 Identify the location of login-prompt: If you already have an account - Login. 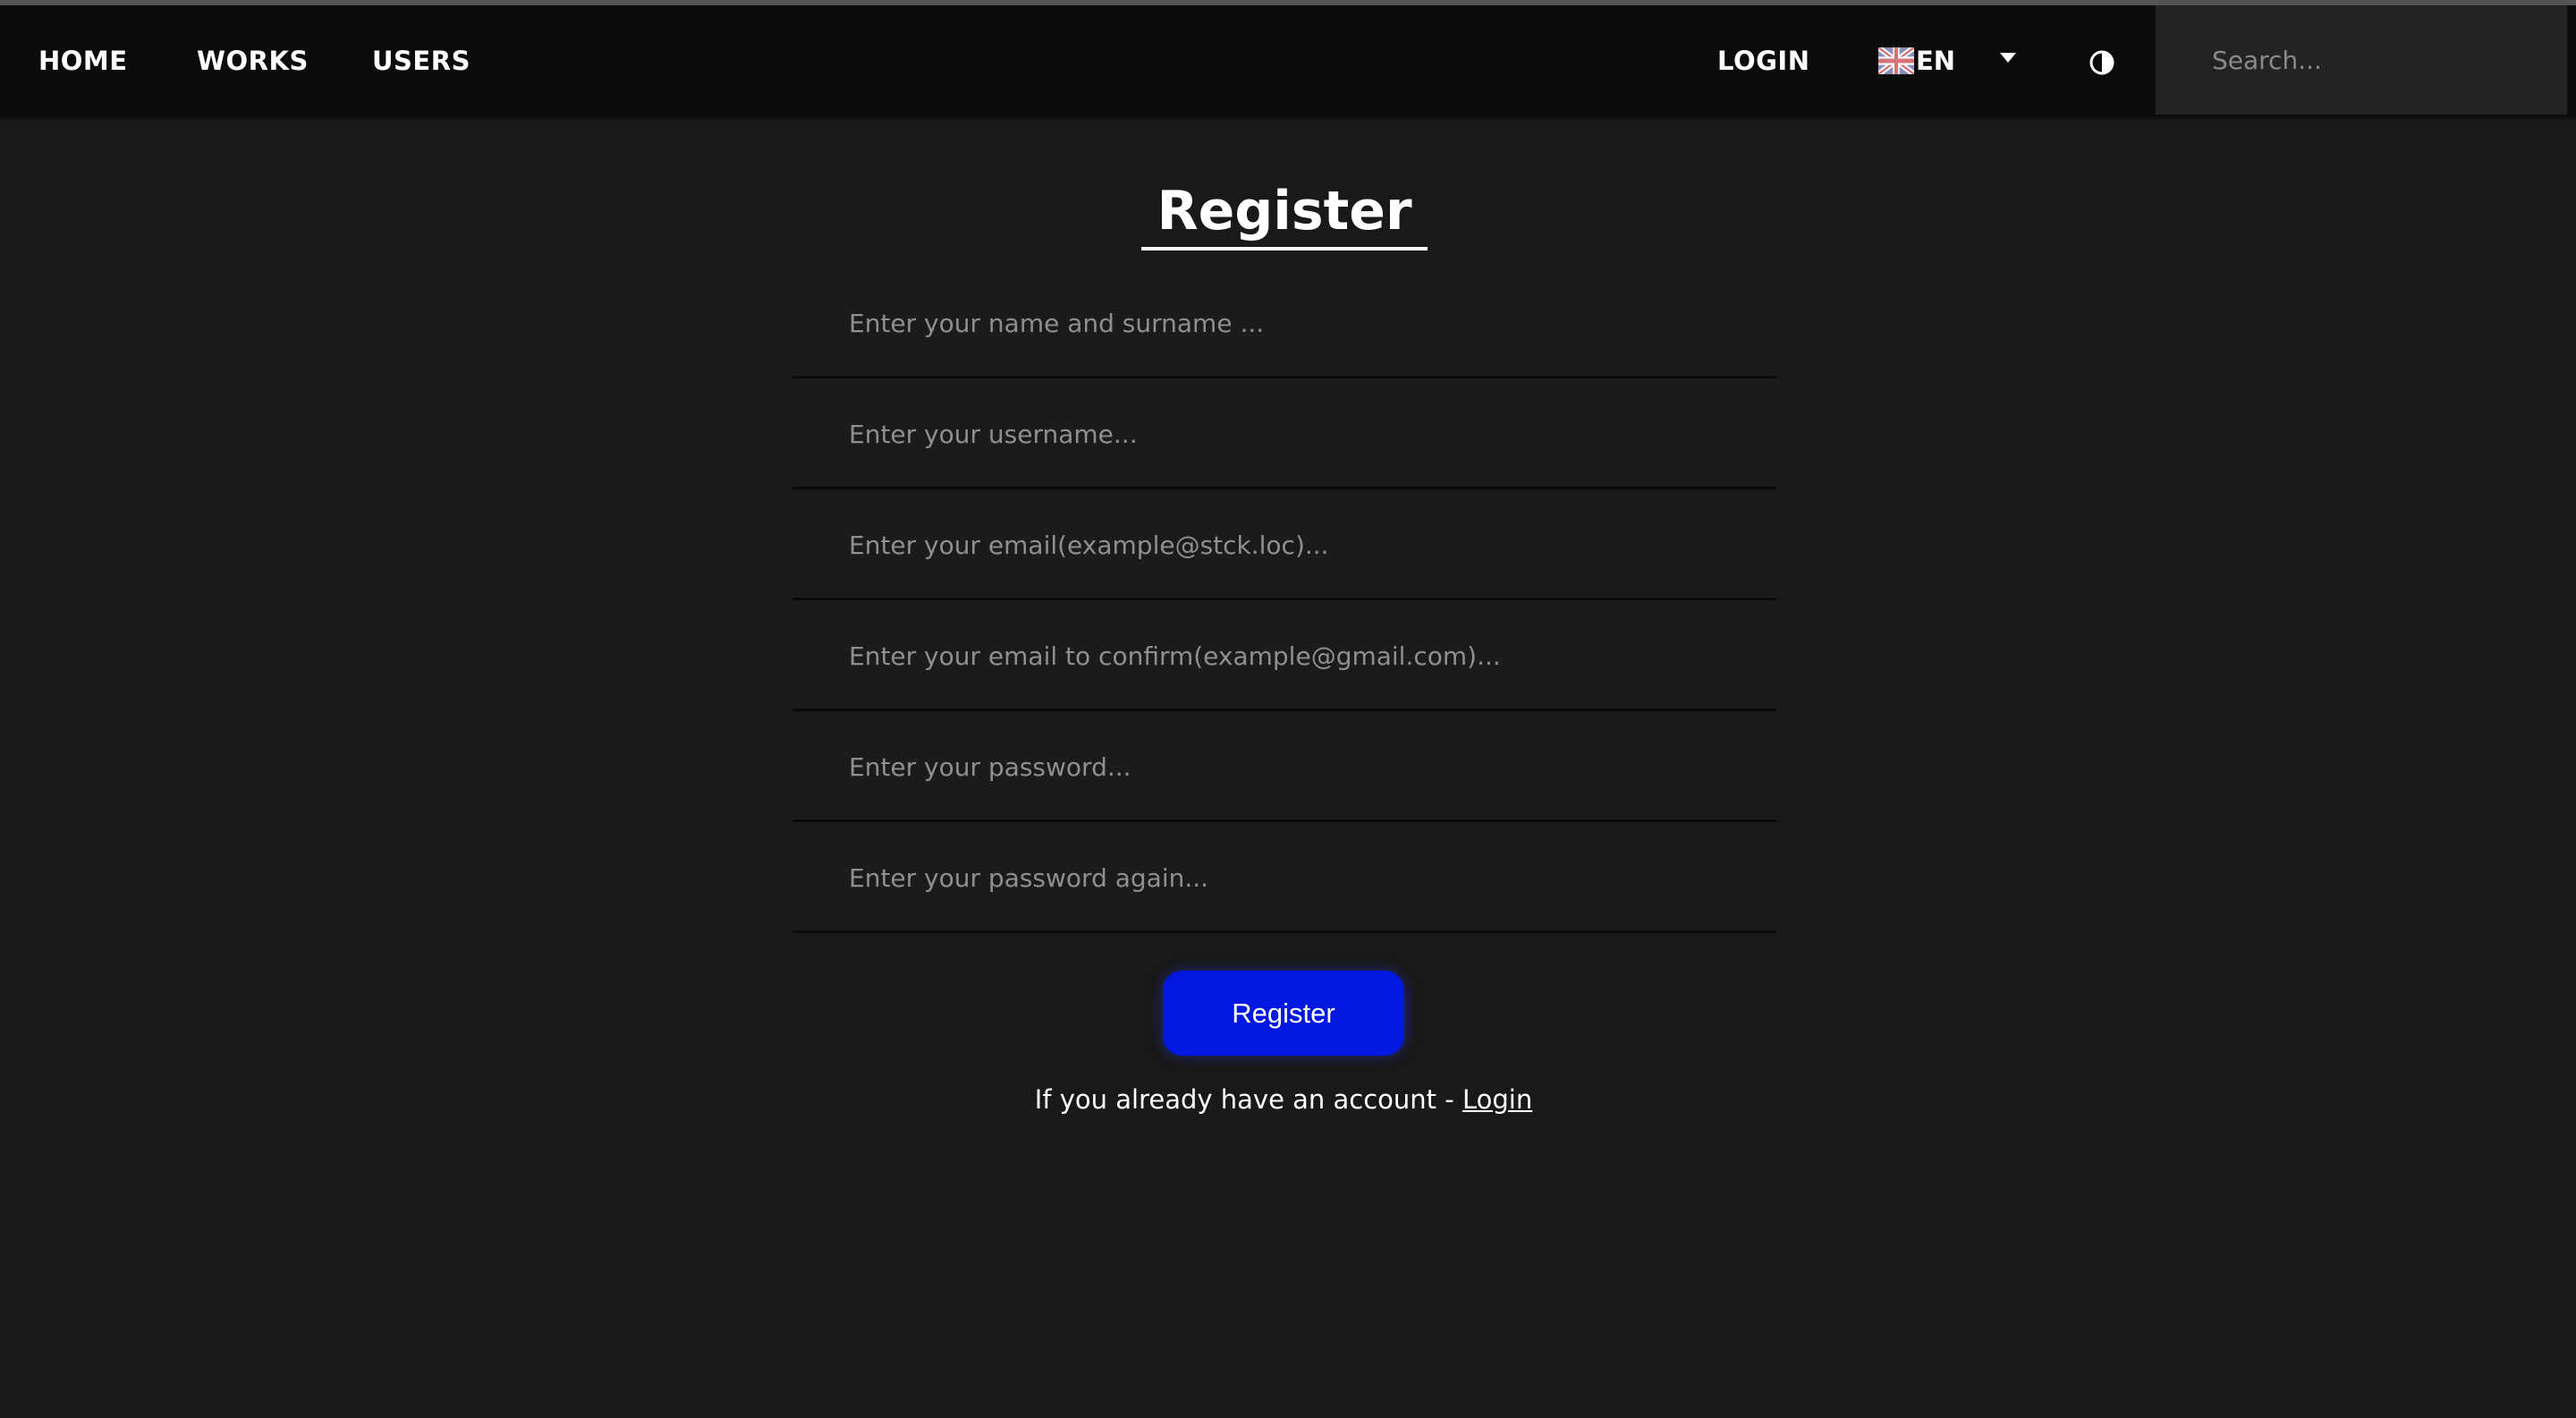
(1283, 1099).